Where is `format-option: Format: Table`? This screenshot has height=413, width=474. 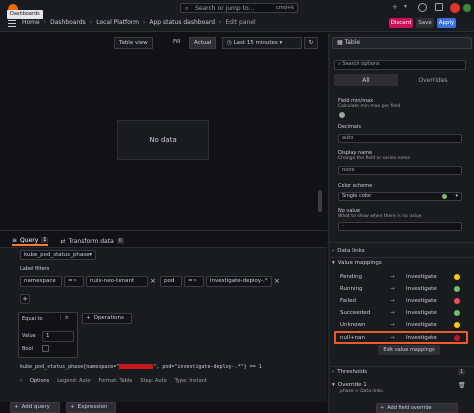
format-option: Format: Table is located at coordinates (115, 381).